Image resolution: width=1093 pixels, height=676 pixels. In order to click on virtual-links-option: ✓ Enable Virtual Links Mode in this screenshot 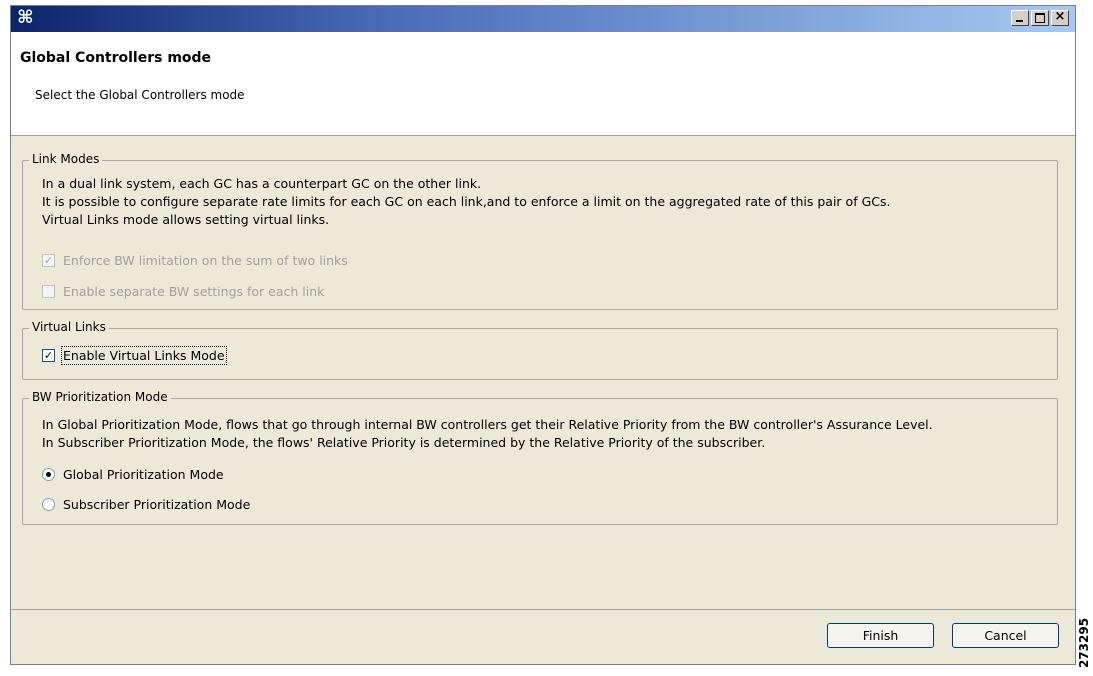, I will do `click(134, 355)`.